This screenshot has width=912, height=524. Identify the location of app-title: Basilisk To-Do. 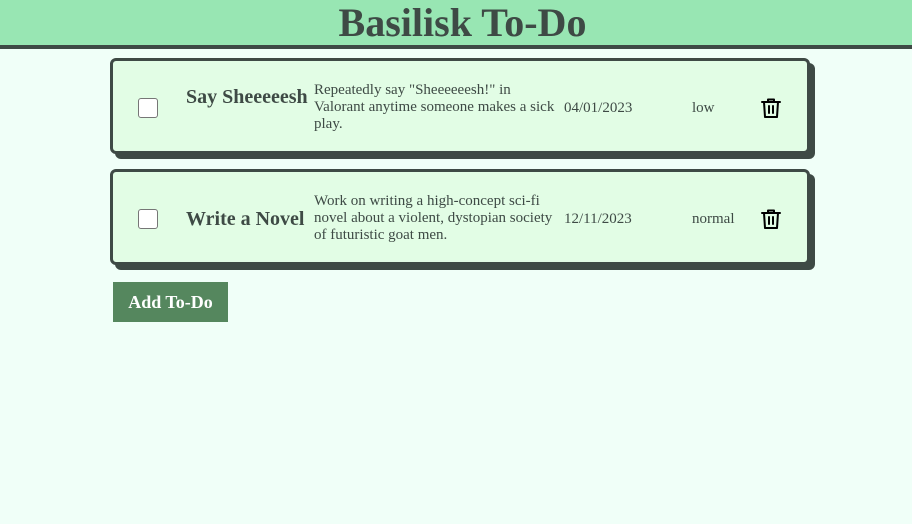
(462, 22).